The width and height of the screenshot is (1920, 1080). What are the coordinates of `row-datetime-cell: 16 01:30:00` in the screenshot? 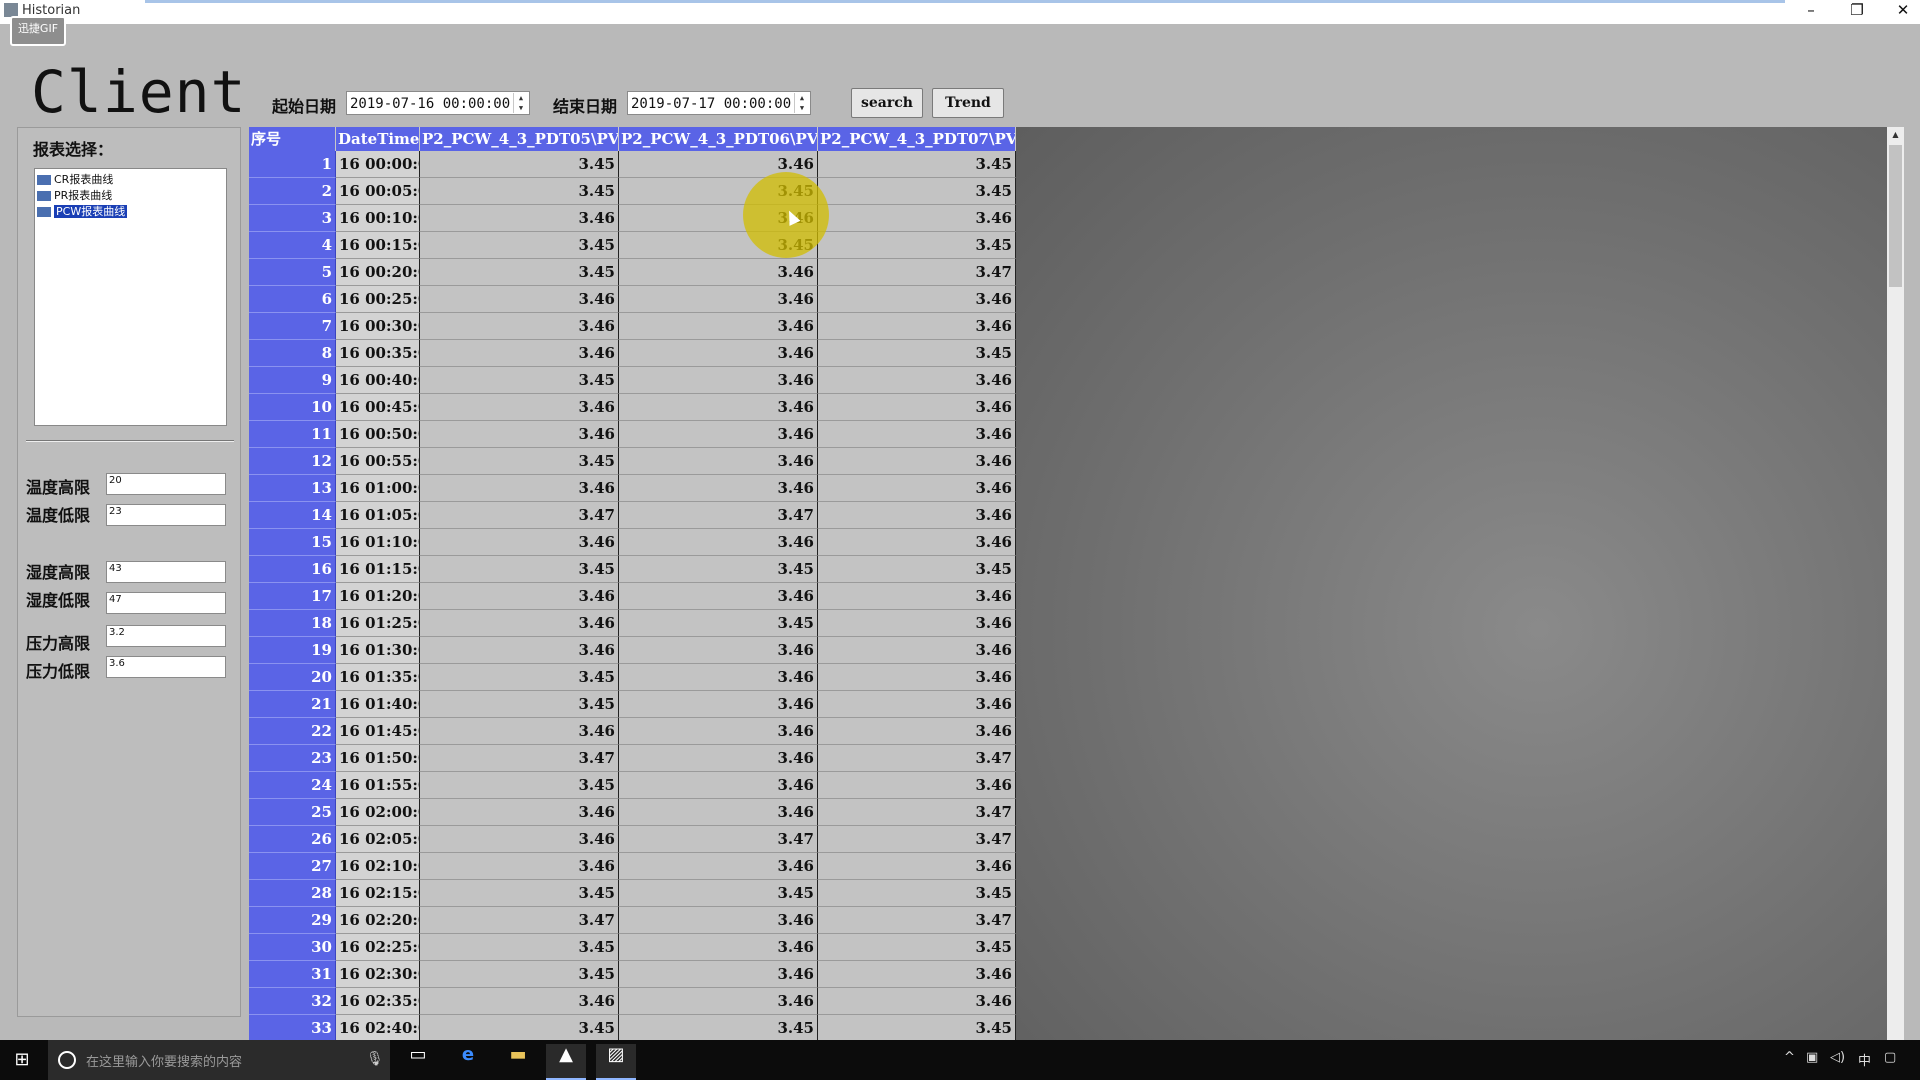 It's located at (378, 650).